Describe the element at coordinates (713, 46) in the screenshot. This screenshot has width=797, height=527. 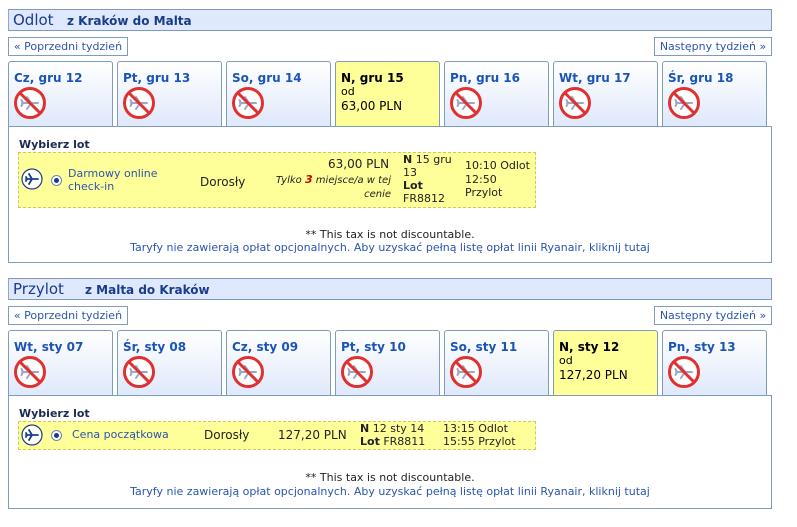
I see `outbound-next-week-button: Następny tydzień »` at that location.